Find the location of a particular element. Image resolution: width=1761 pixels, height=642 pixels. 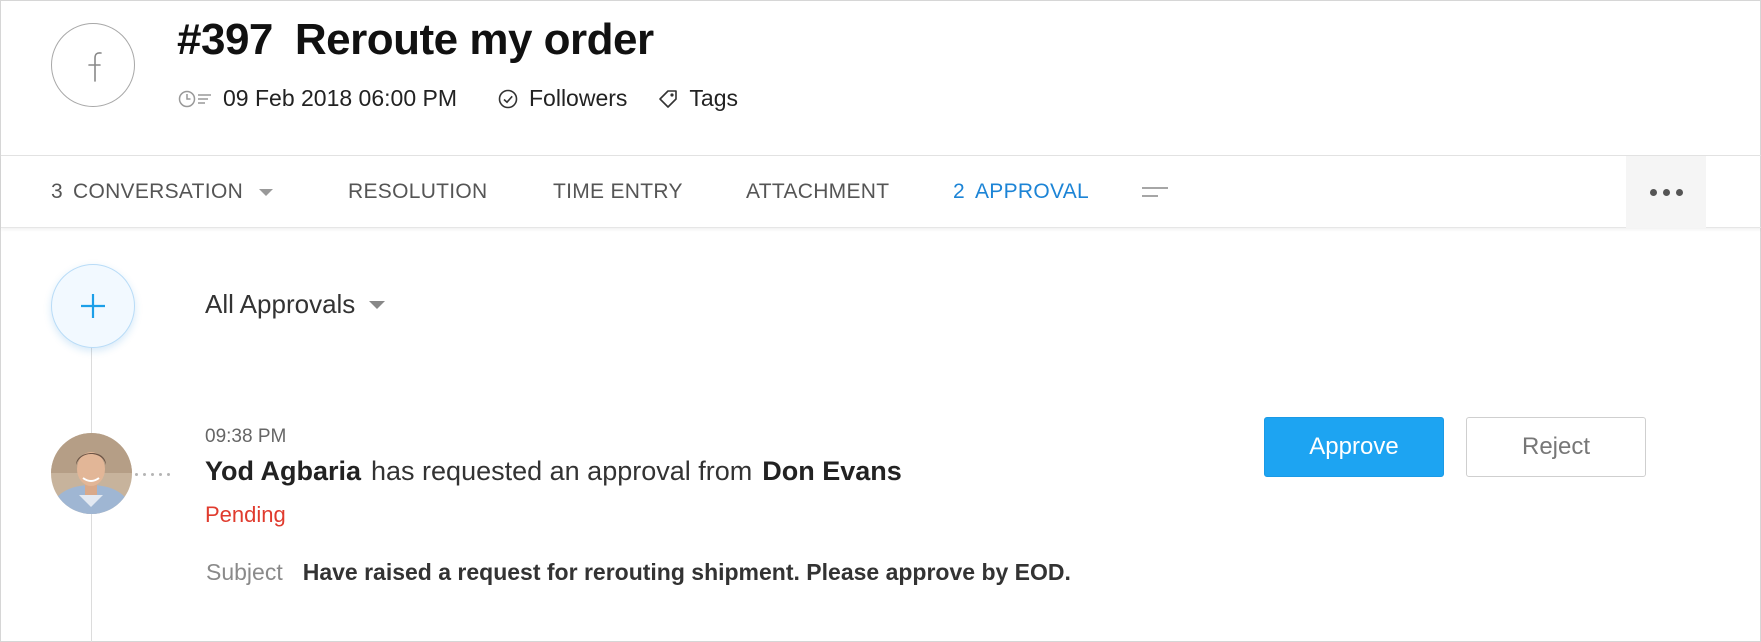

requester-name: Yod Agbaria is located at coordinates (283, 471).